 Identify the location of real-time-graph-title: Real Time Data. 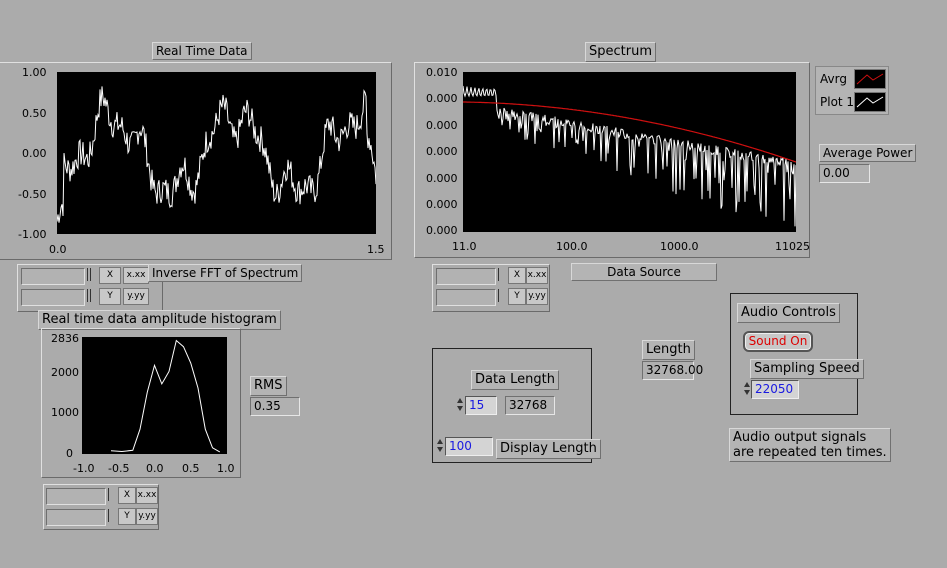
(202, 51).